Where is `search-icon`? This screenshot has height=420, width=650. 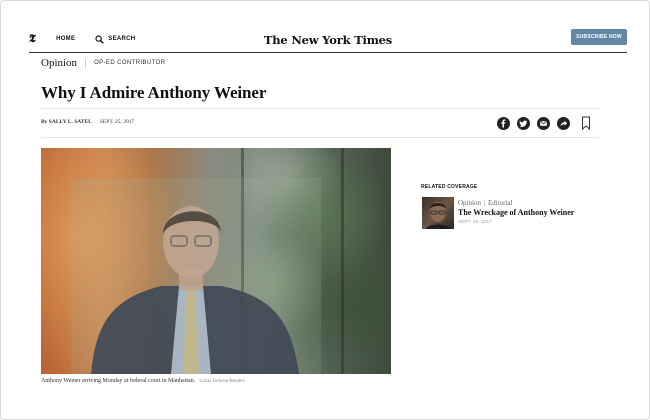 search-icon is located at coordinates (99, 39).